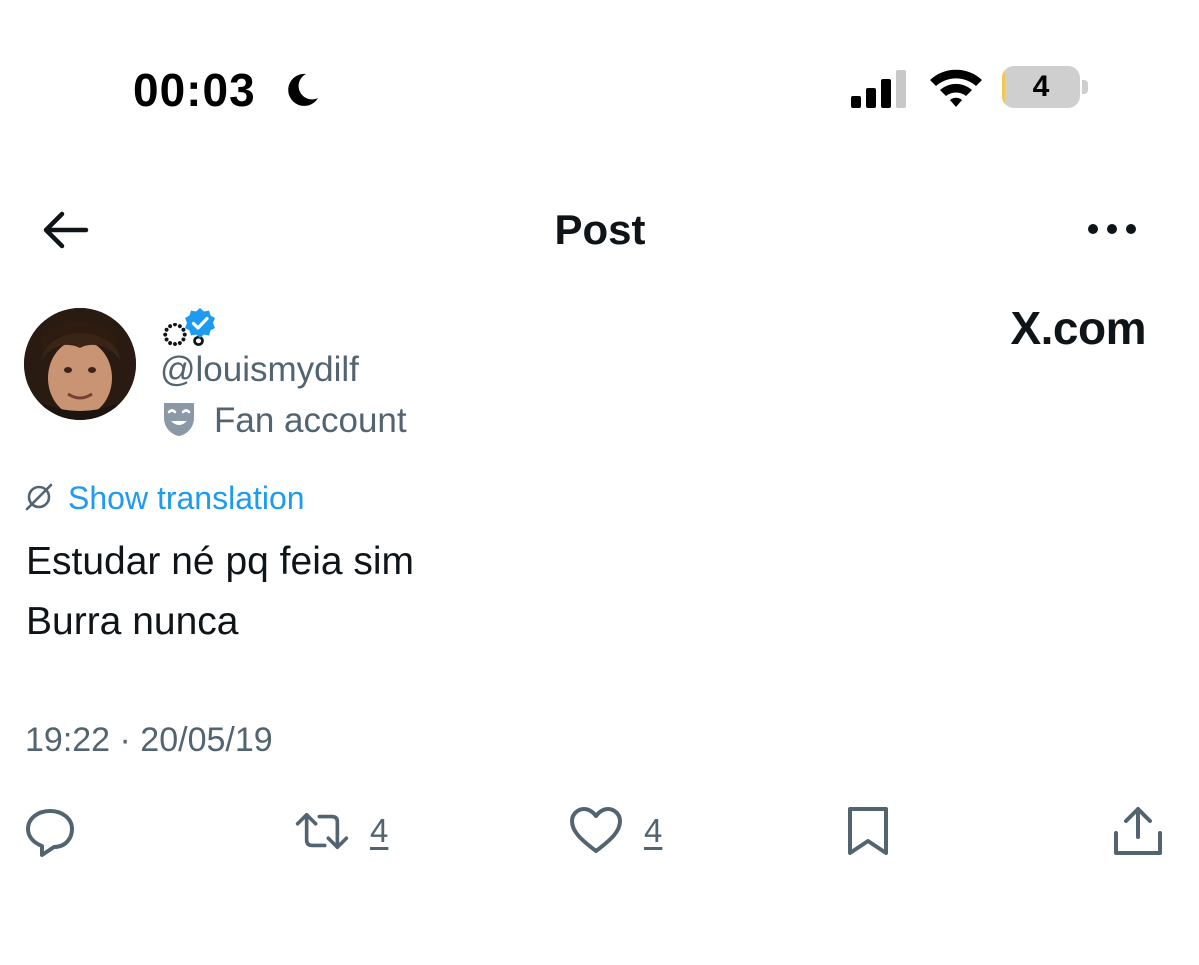 The height and width of the screenshot is (965, 1199). I want to click on battery-indicator: 4, so click(1045, 88).